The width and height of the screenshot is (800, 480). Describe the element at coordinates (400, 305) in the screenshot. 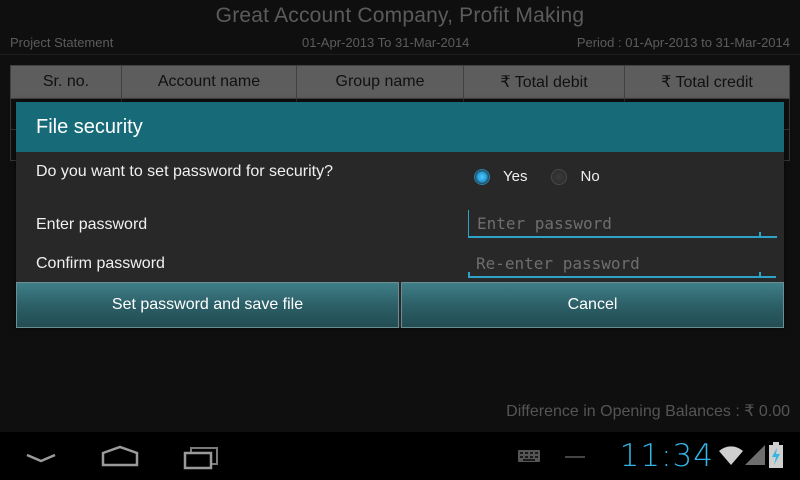

I see `dialog-buttons: Set password and save file Cancel` at that location.